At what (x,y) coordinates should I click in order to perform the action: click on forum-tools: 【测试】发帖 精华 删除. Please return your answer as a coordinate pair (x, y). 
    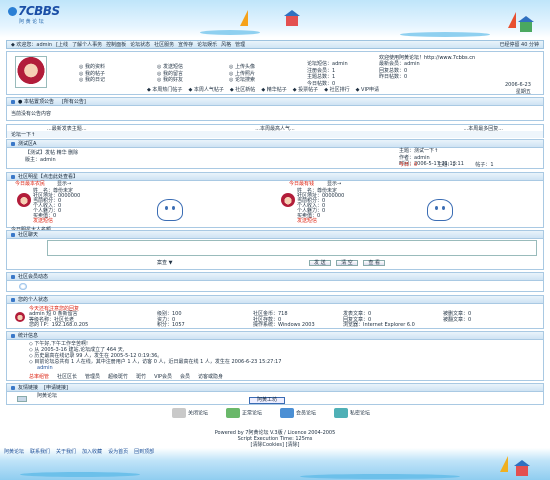
    Looking at the image, I should click on (51, 153).